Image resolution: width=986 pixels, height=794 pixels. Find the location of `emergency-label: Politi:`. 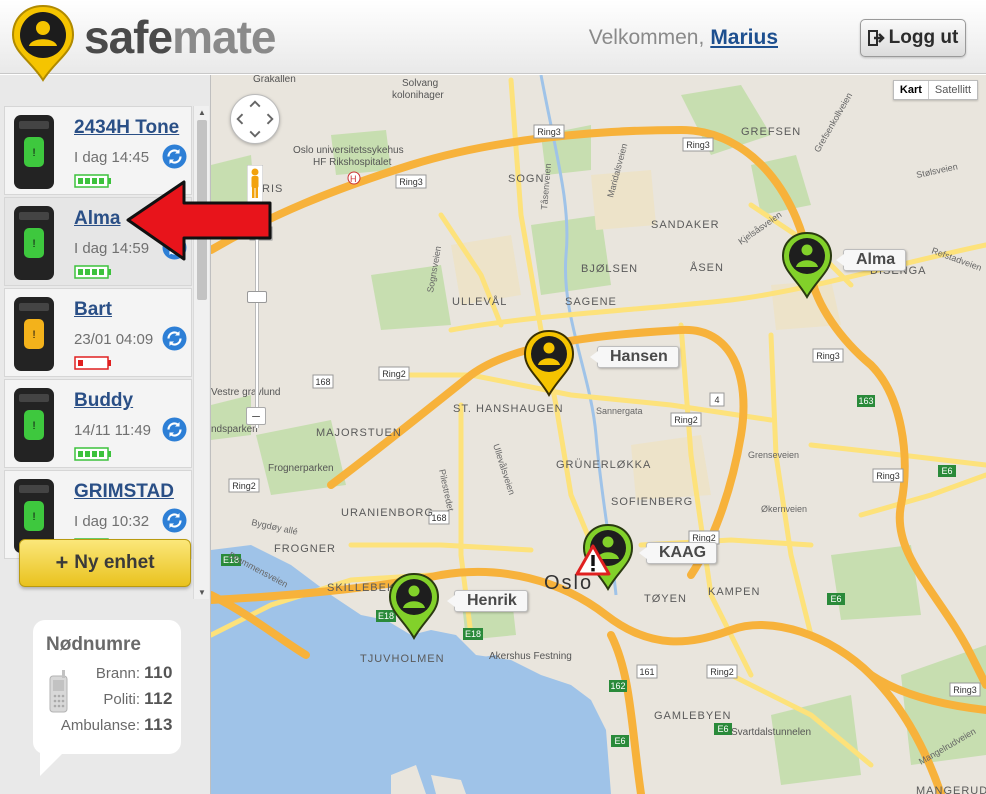

emergency-label: Politi: is located at coordinates (122, 699).